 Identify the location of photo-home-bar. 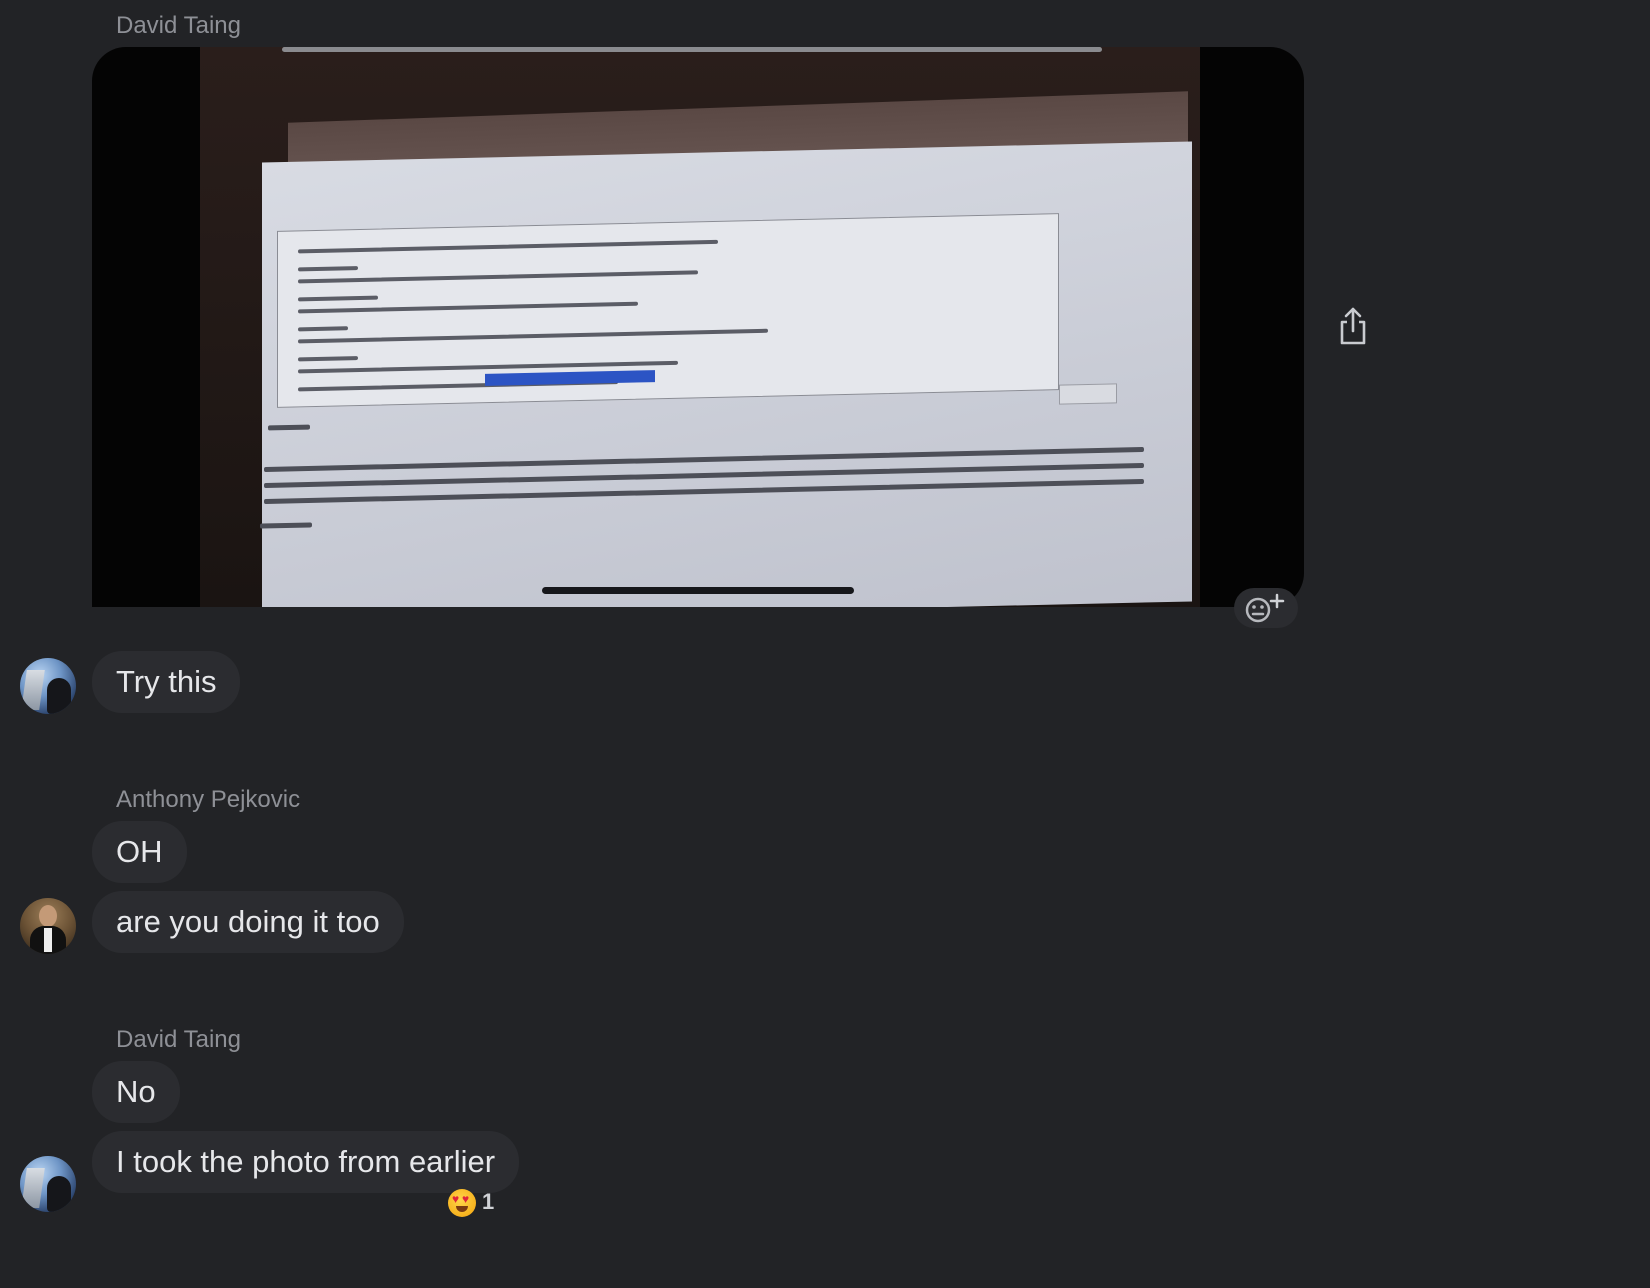
(698, 590).